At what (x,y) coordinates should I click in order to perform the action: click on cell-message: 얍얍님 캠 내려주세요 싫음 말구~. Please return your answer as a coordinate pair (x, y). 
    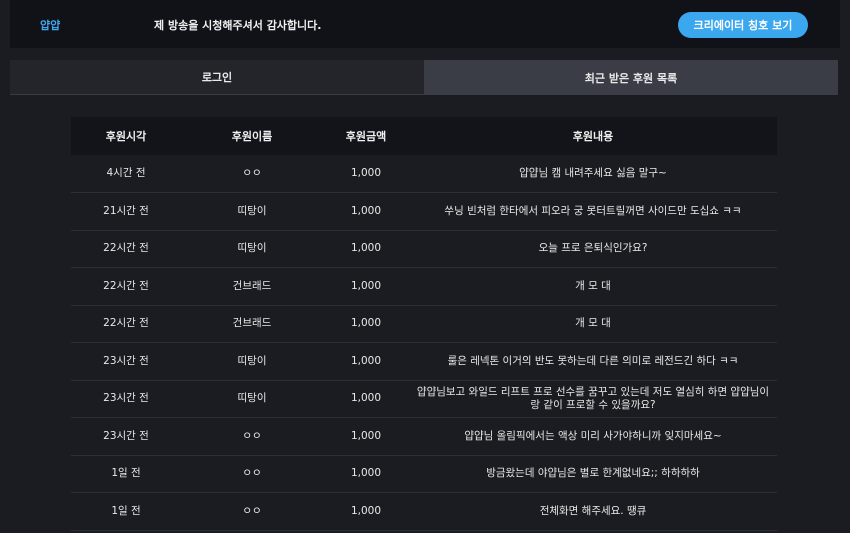
    Looking at the image, I should click on (593, 174).